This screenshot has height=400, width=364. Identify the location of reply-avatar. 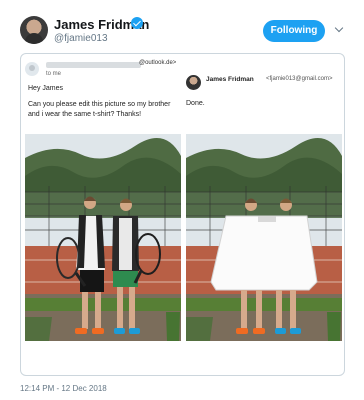
(193, 82).